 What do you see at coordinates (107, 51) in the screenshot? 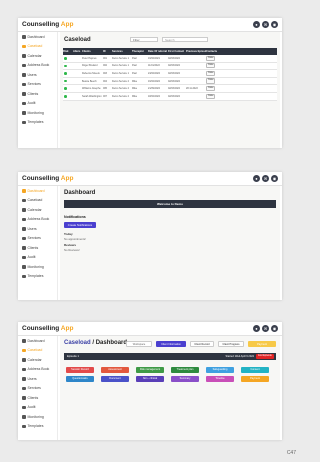
I see `column-header: ID` at bounding box center [107, 51].